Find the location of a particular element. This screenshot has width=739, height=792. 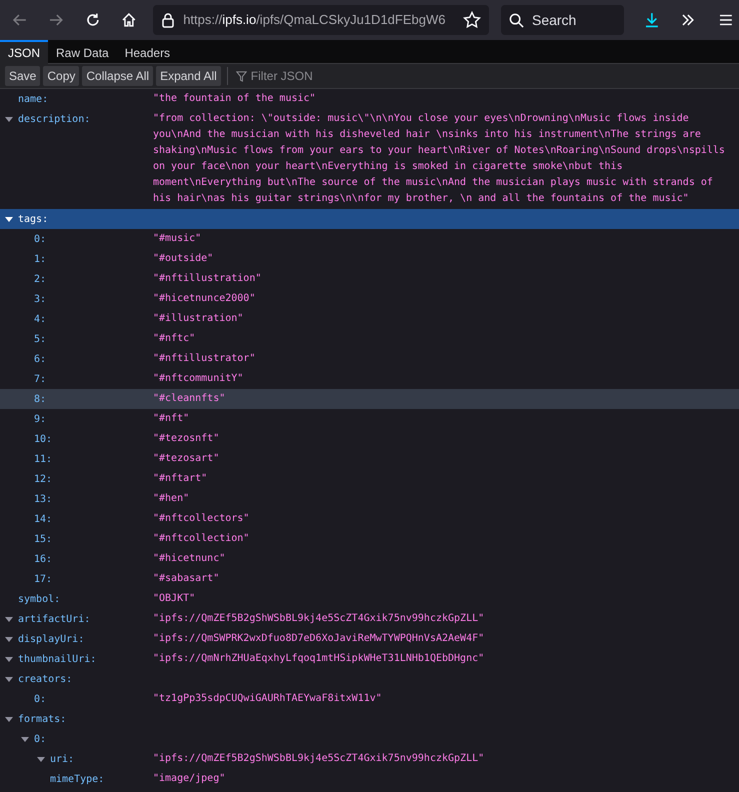

download-icon is located at coordinates (652, 20).